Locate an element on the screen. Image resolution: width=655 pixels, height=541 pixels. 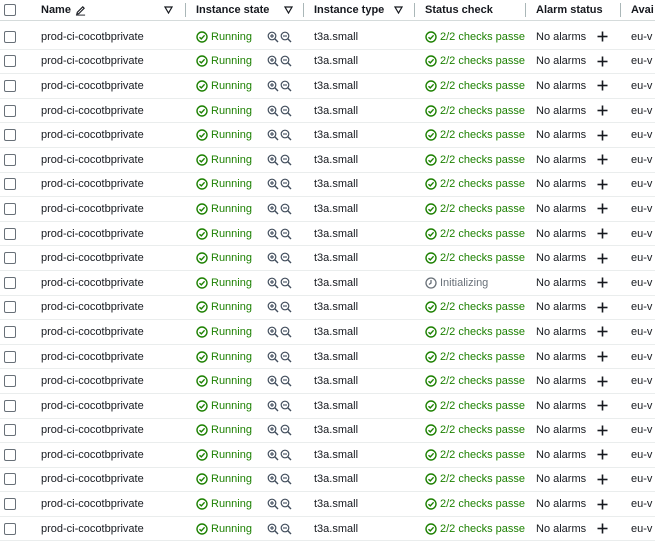
header-name: Name is located at coordinates (111, 10).